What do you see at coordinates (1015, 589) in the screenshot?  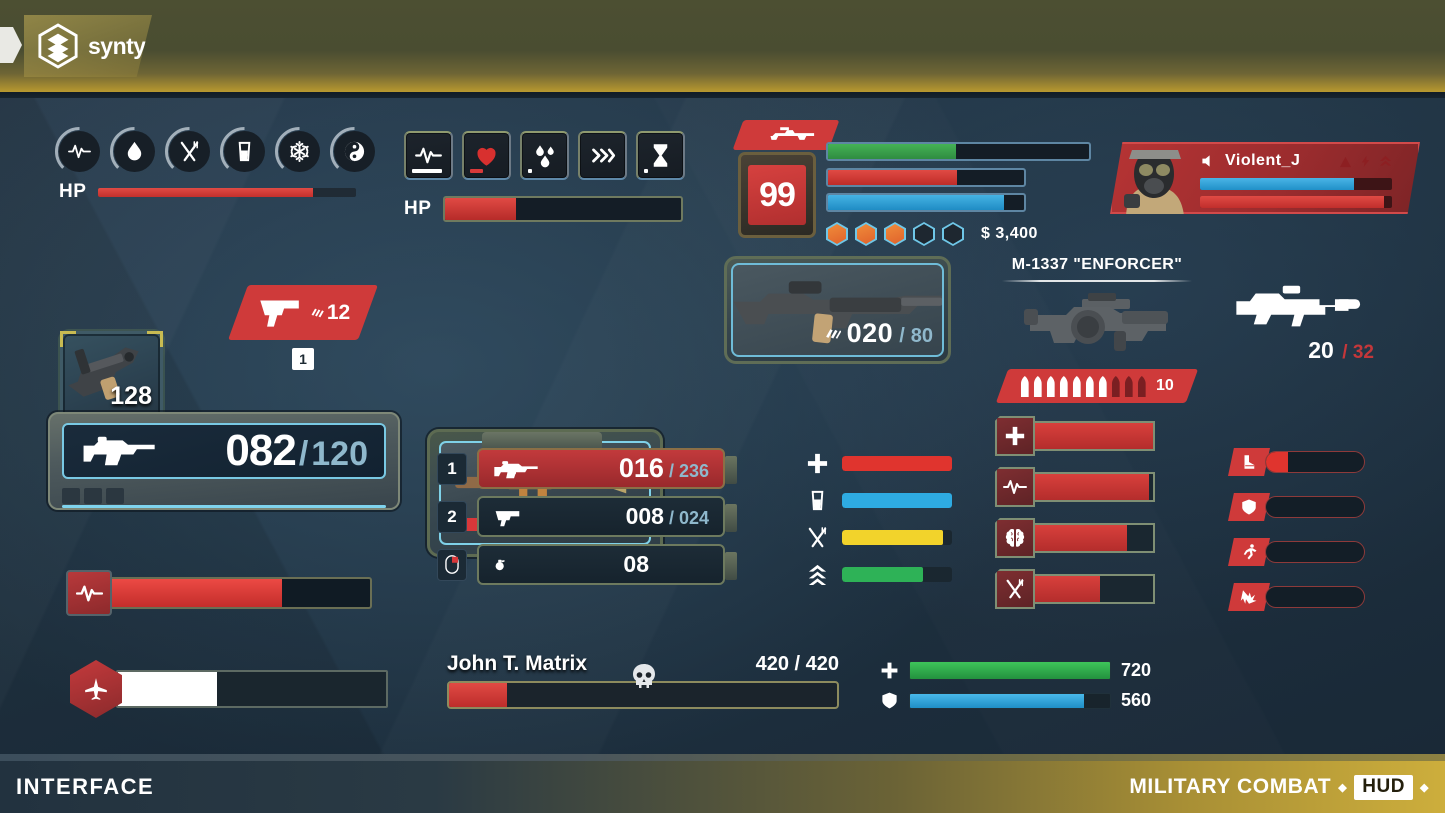 I see `red-stat-badge-hunger` at bounding box center [1015, 589].